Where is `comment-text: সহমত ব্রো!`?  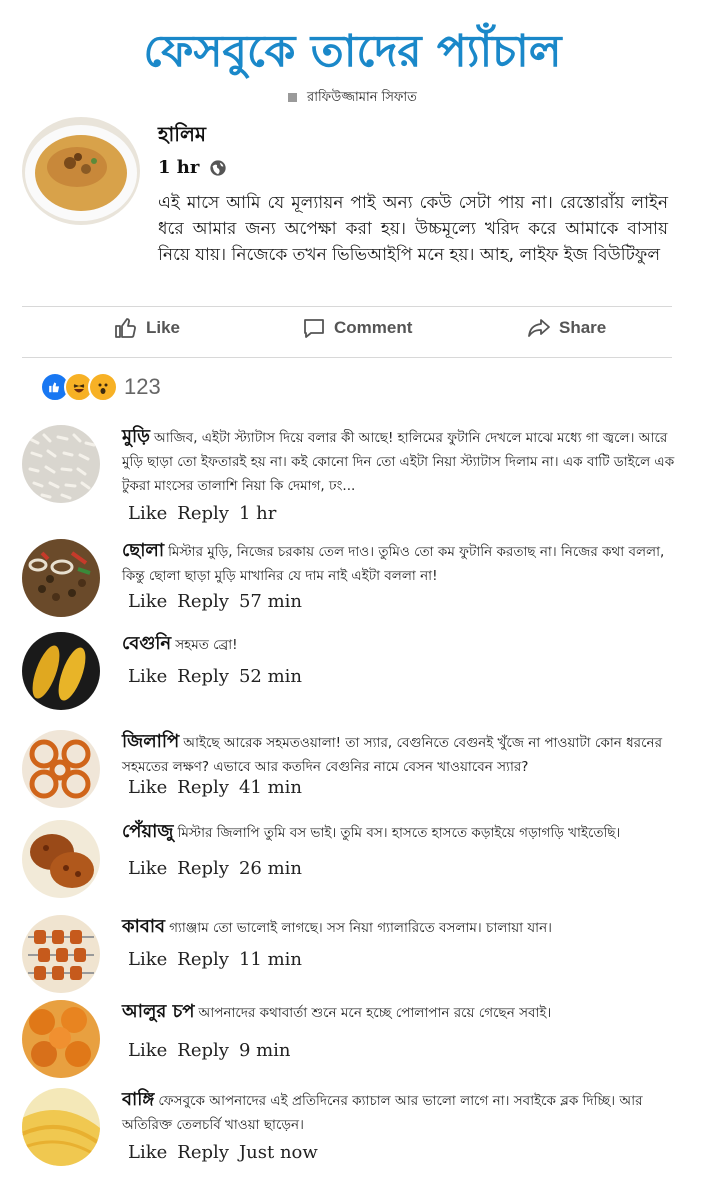
comment-text: সহমত ব্রো! is located at coordinates (206, 645).